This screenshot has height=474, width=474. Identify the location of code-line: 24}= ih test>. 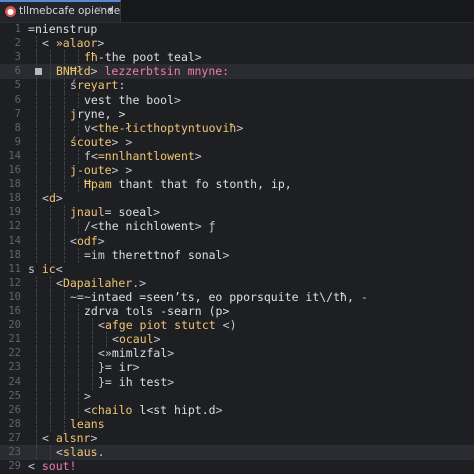
(237, 382).